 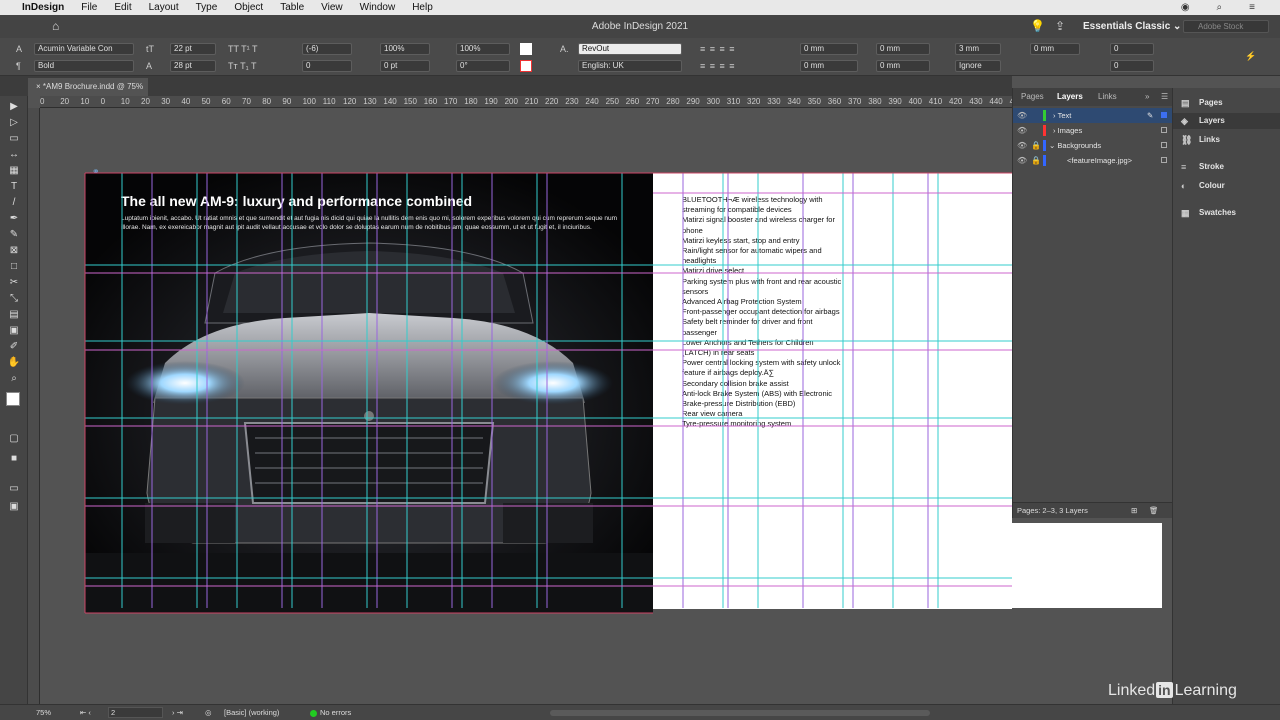 What do you see at coordinates (164, 7) in the screenshot?
I see `menu-layout: Layout` at bounding box center [164, 7].